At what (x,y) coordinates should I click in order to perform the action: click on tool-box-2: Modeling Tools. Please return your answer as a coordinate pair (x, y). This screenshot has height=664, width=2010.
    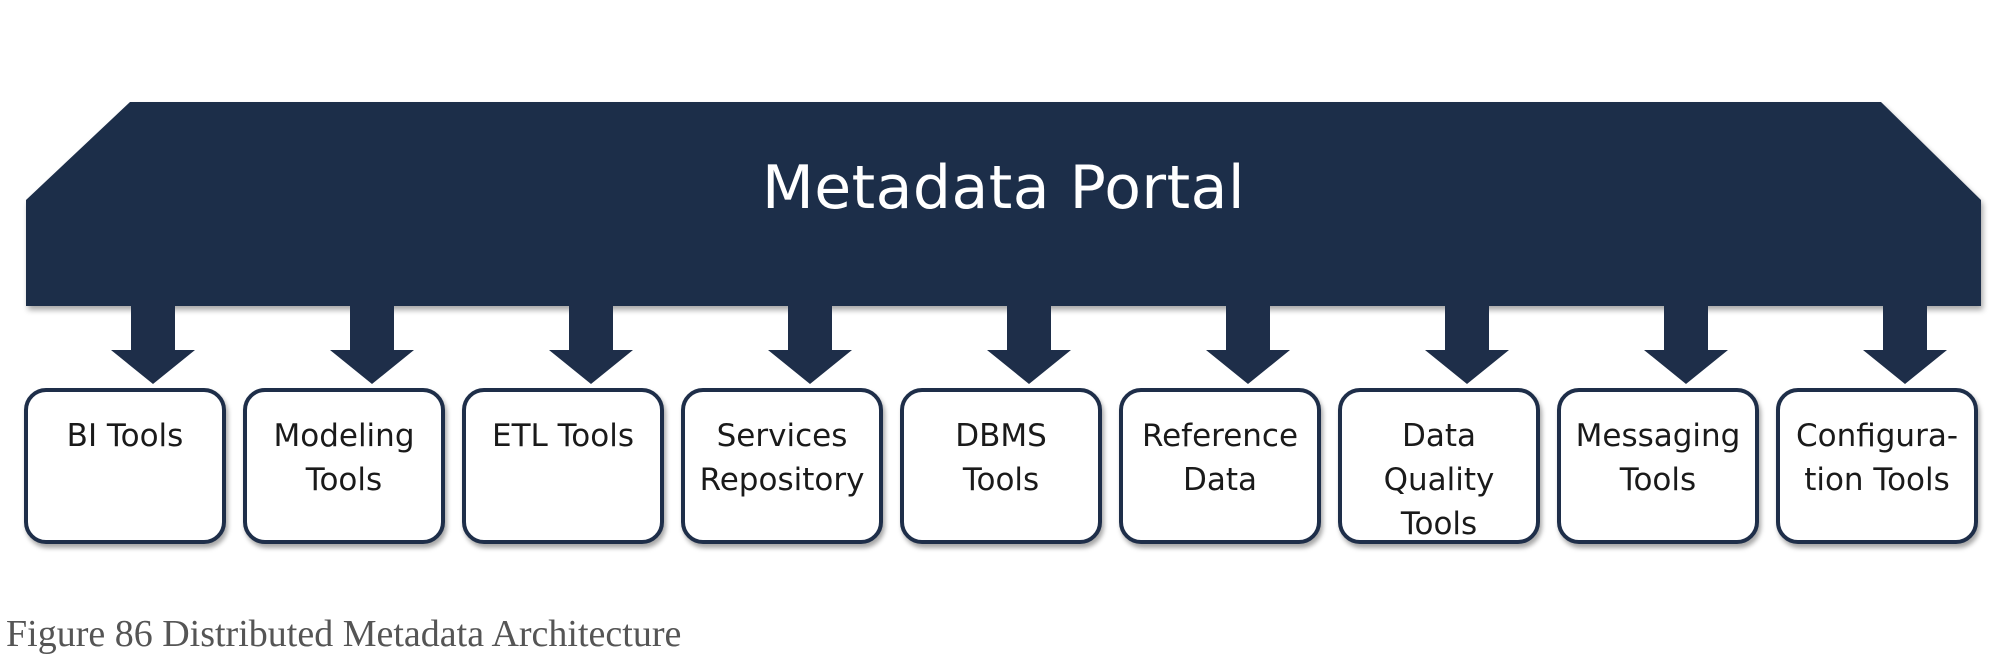
    Looking at the image, I should click on (344, 466).